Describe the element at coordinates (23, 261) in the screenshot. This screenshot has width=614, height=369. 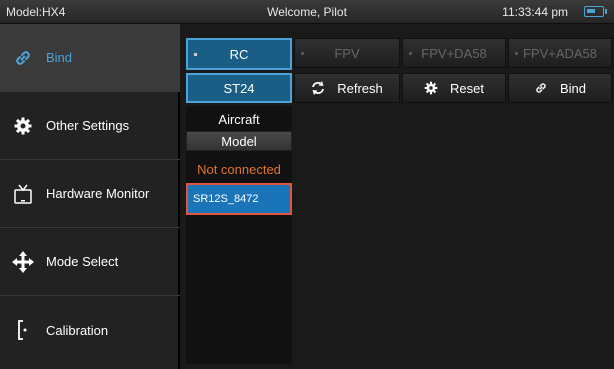
I see `move-arrows-icon` at that location.